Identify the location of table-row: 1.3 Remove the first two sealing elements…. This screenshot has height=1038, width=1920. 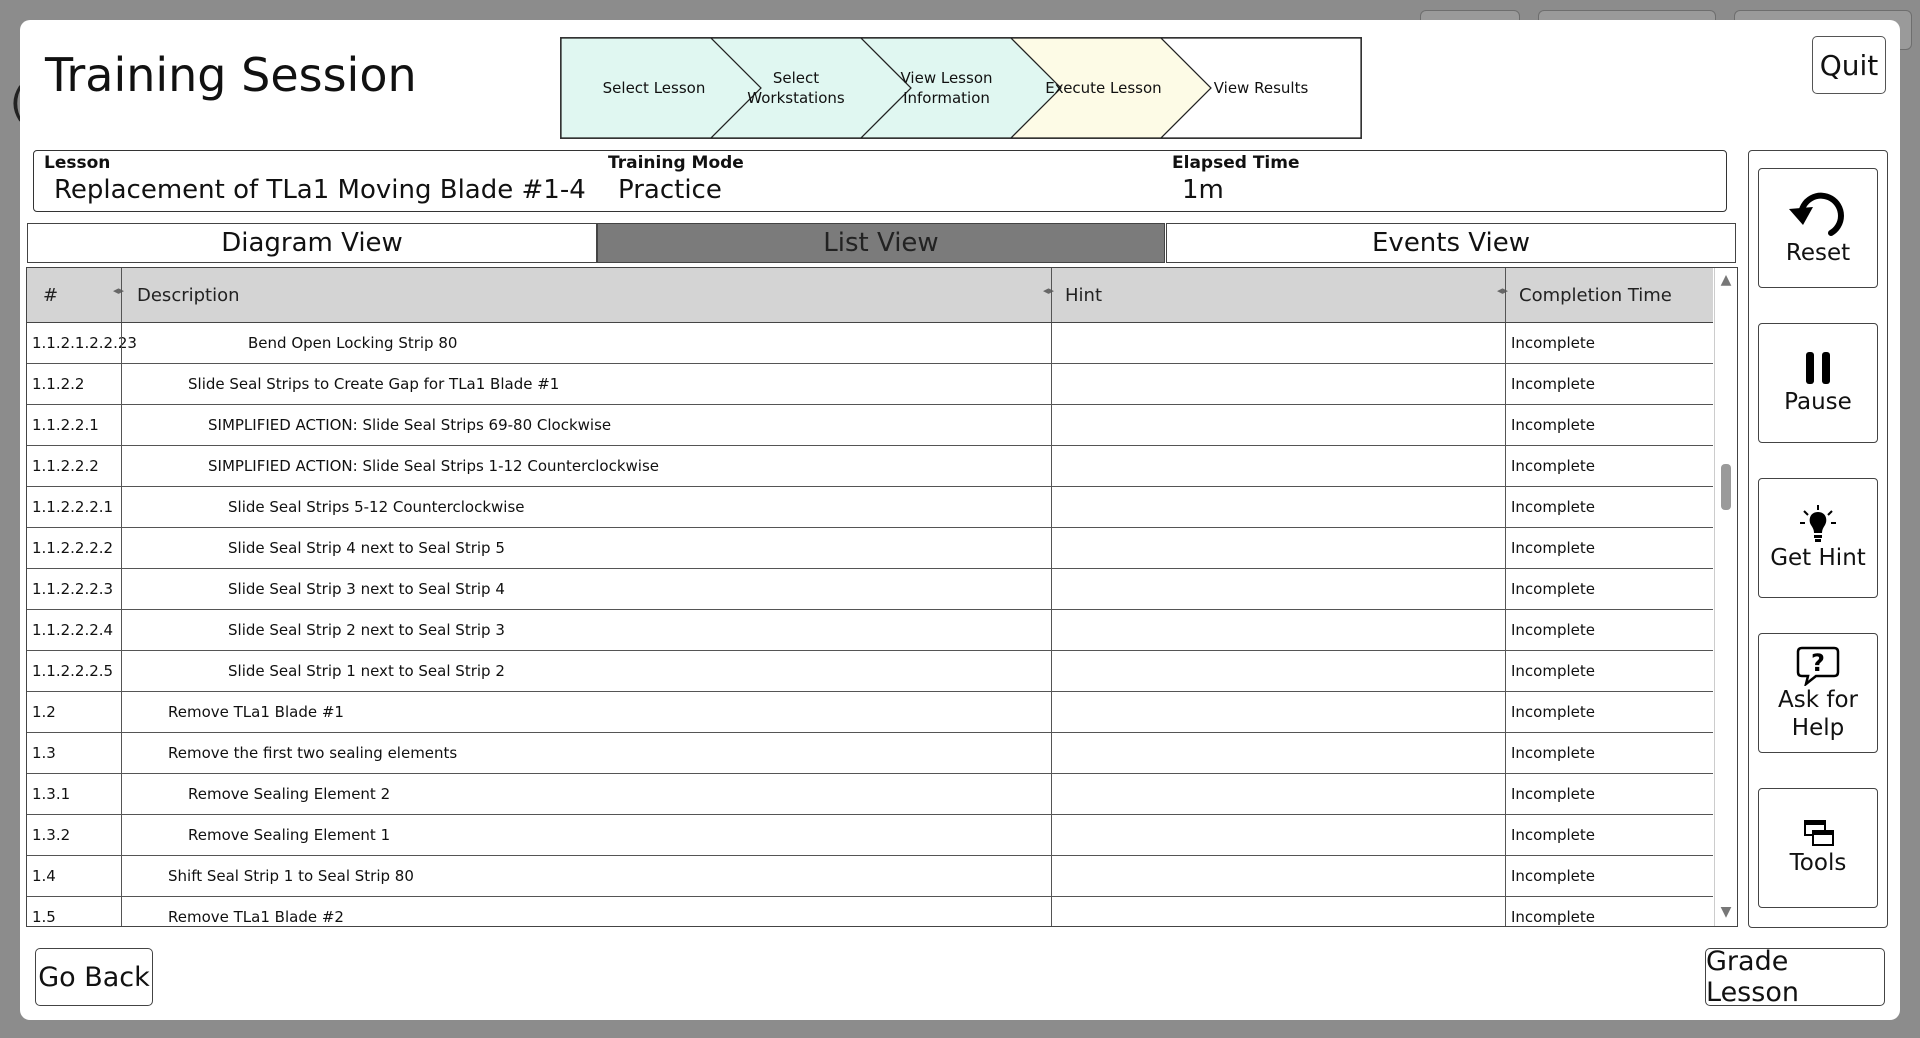
(870, 753).